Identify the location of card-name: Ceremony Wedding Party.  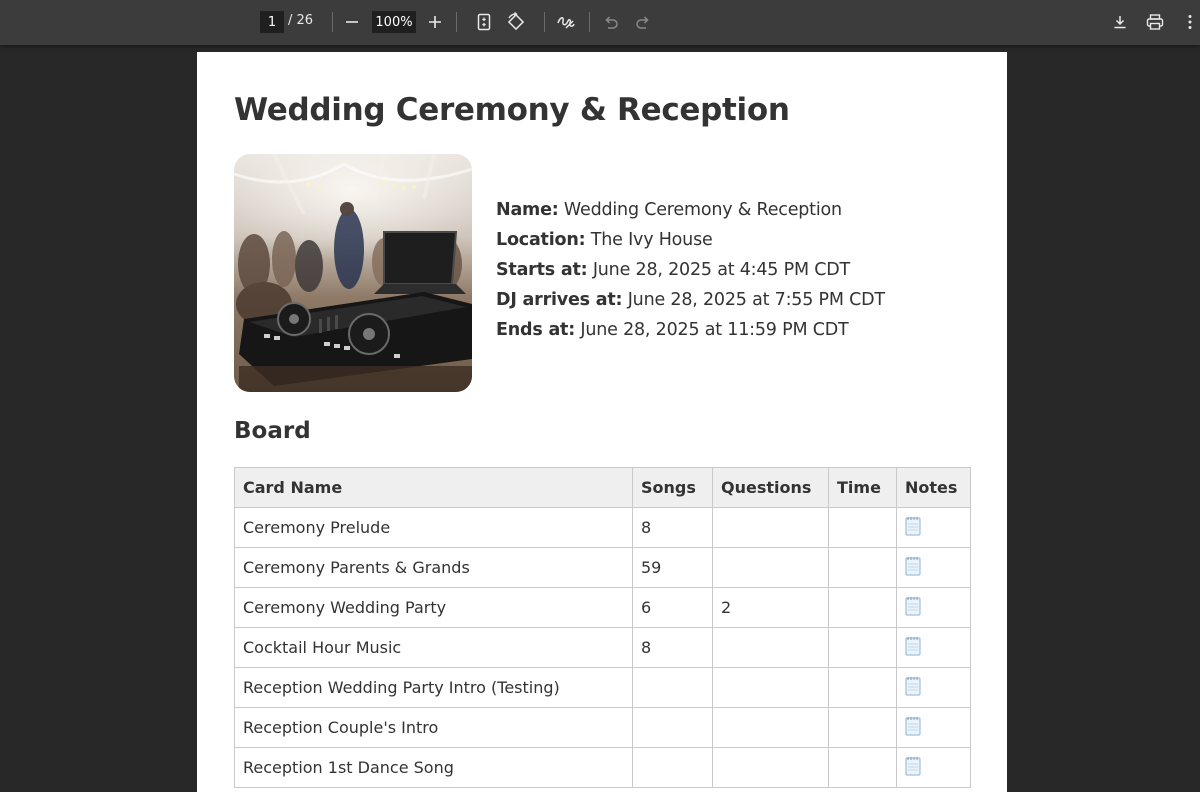
(433, 607).